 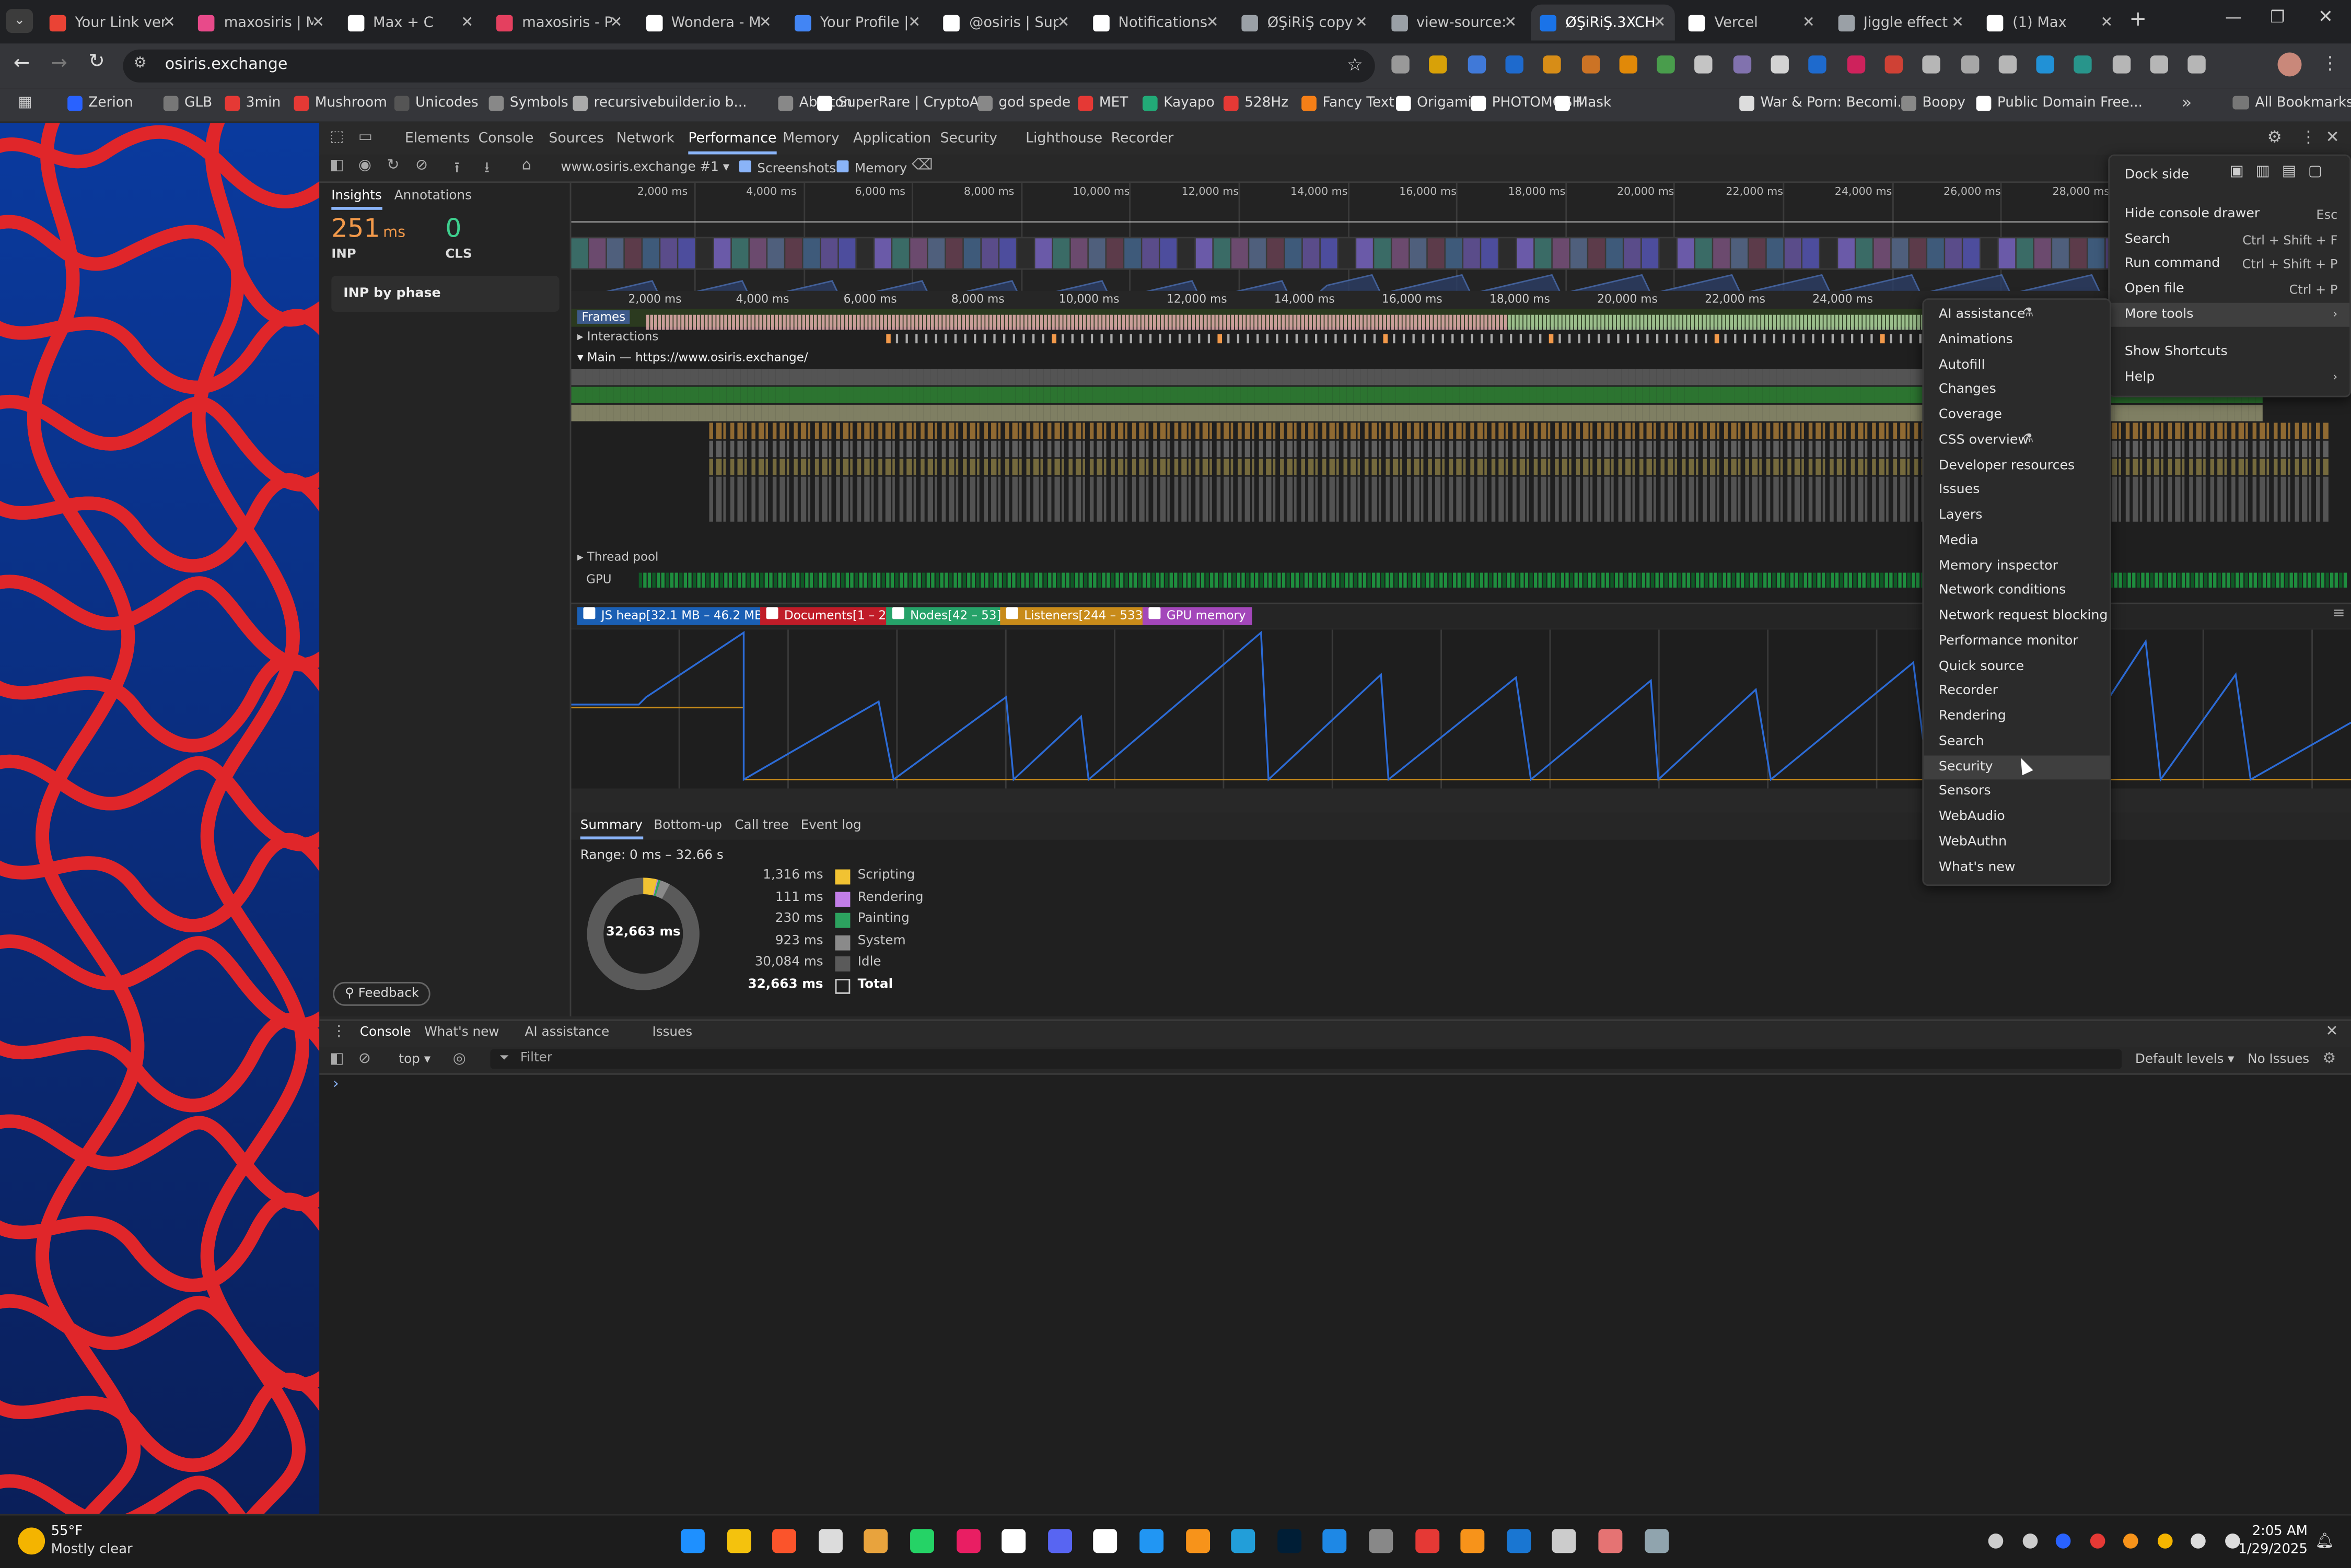 What do you see at coordinates (2291, 103) in the screenshot?
I see `all-bookmarks: All Bookmarks` at bounding box center [2291, 103].